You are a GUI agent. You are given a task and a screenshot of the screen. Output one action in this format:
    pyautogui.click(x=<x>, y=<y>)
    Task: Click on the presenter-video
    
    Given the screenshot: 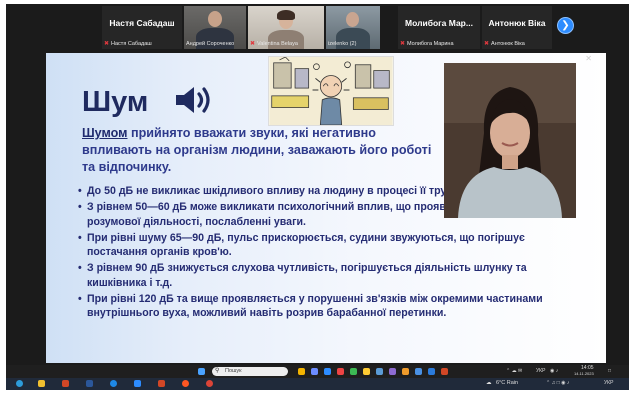 What is the action you would take?
    pyautogui.click(x=510, y=140)
    